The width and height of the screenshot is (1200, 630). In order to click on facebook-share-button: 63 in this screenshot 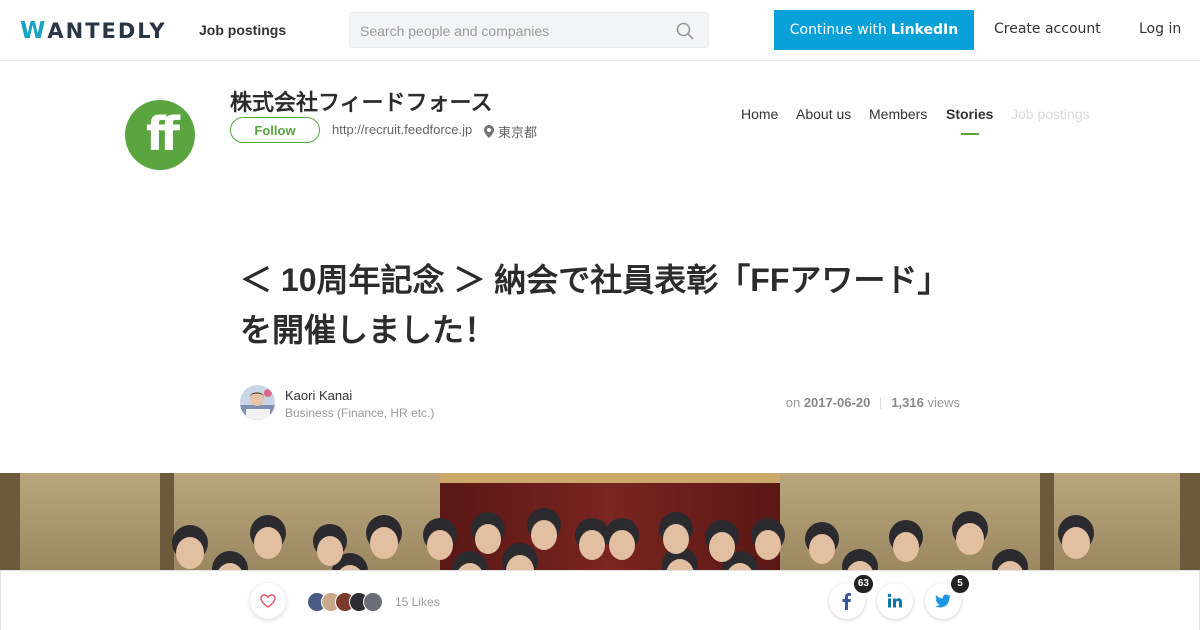, I will do `click(851, 597)`.